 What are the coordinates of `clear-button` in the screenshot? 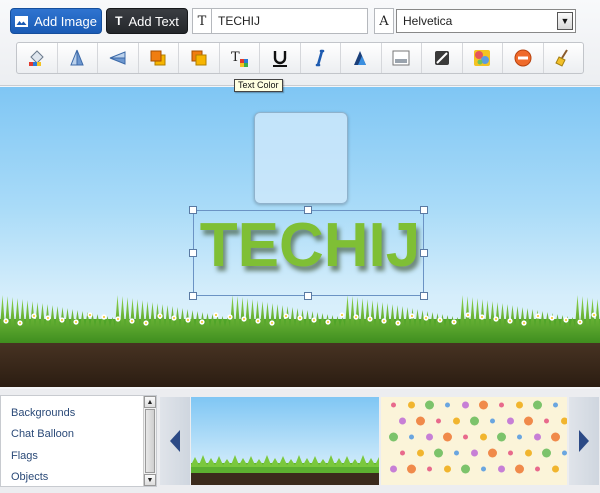 It's located at (564, 58).